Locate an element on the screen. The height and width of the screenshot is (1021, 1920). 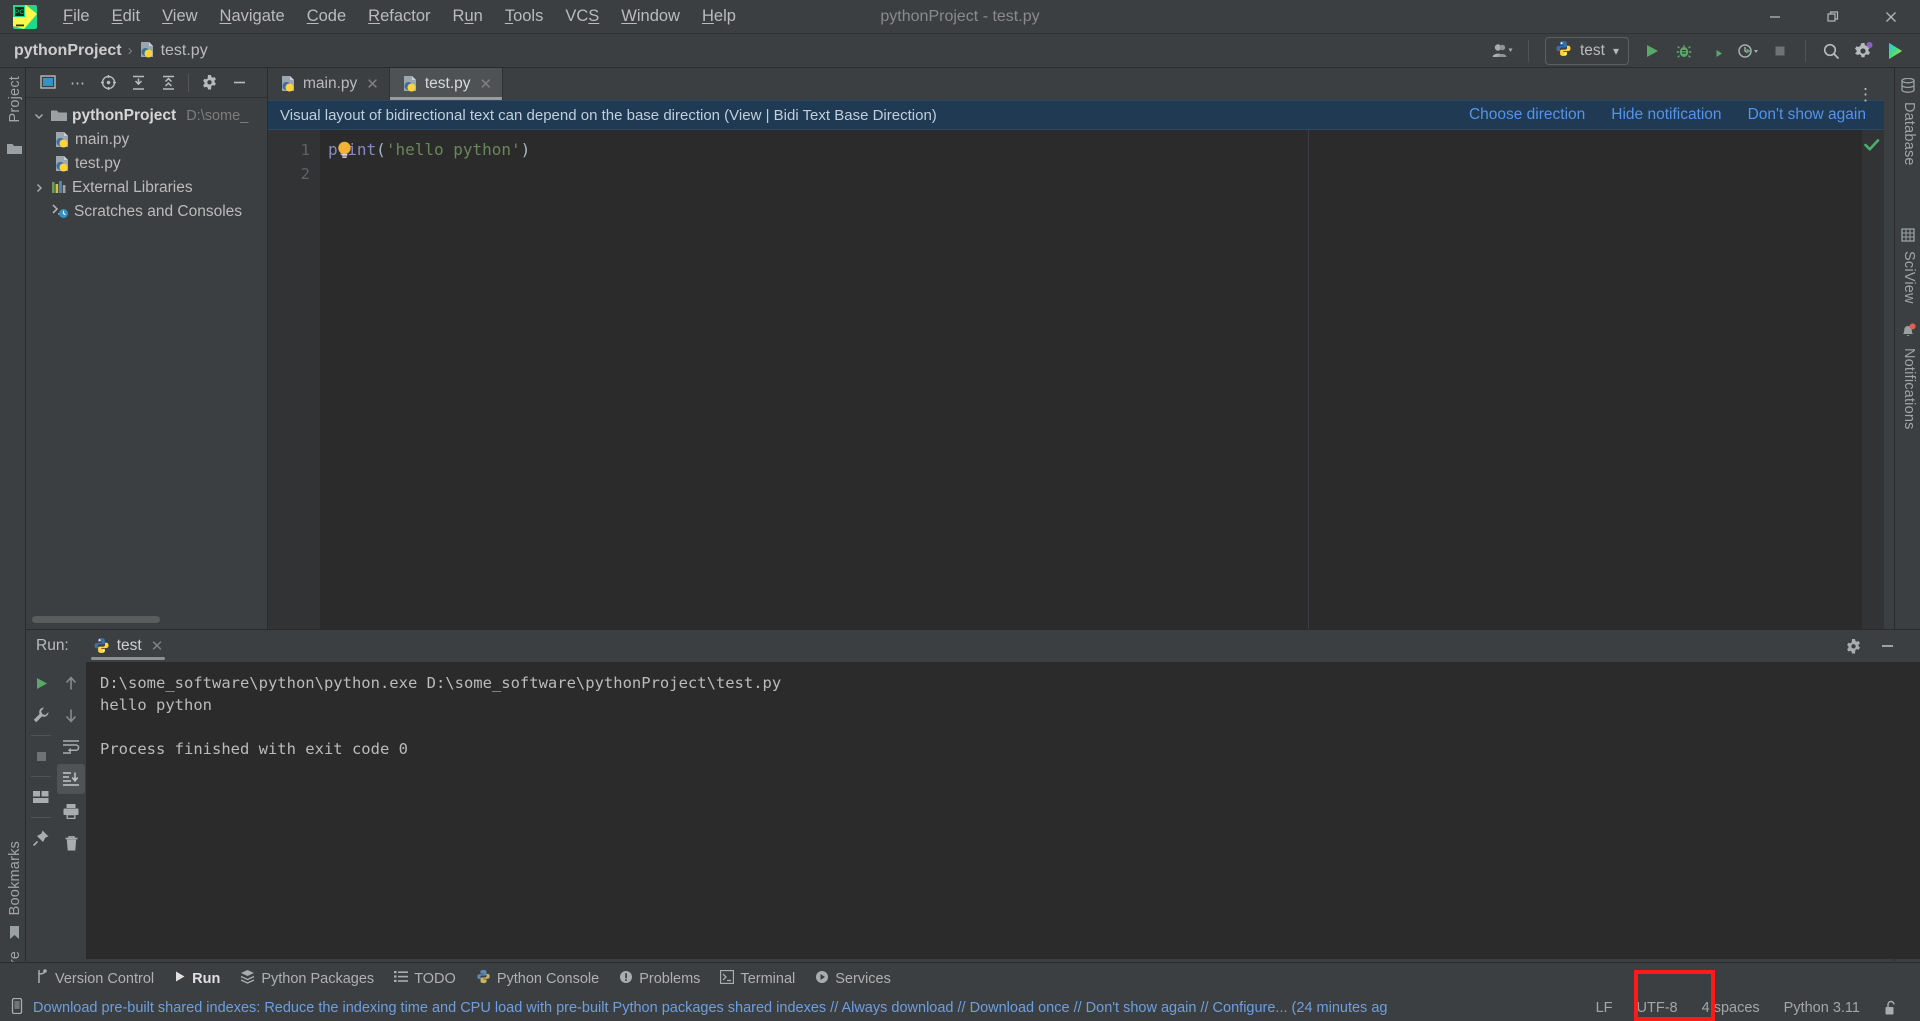
vertical-ellipsis-icon: ⋮ is located at coordinates (1865, 94).